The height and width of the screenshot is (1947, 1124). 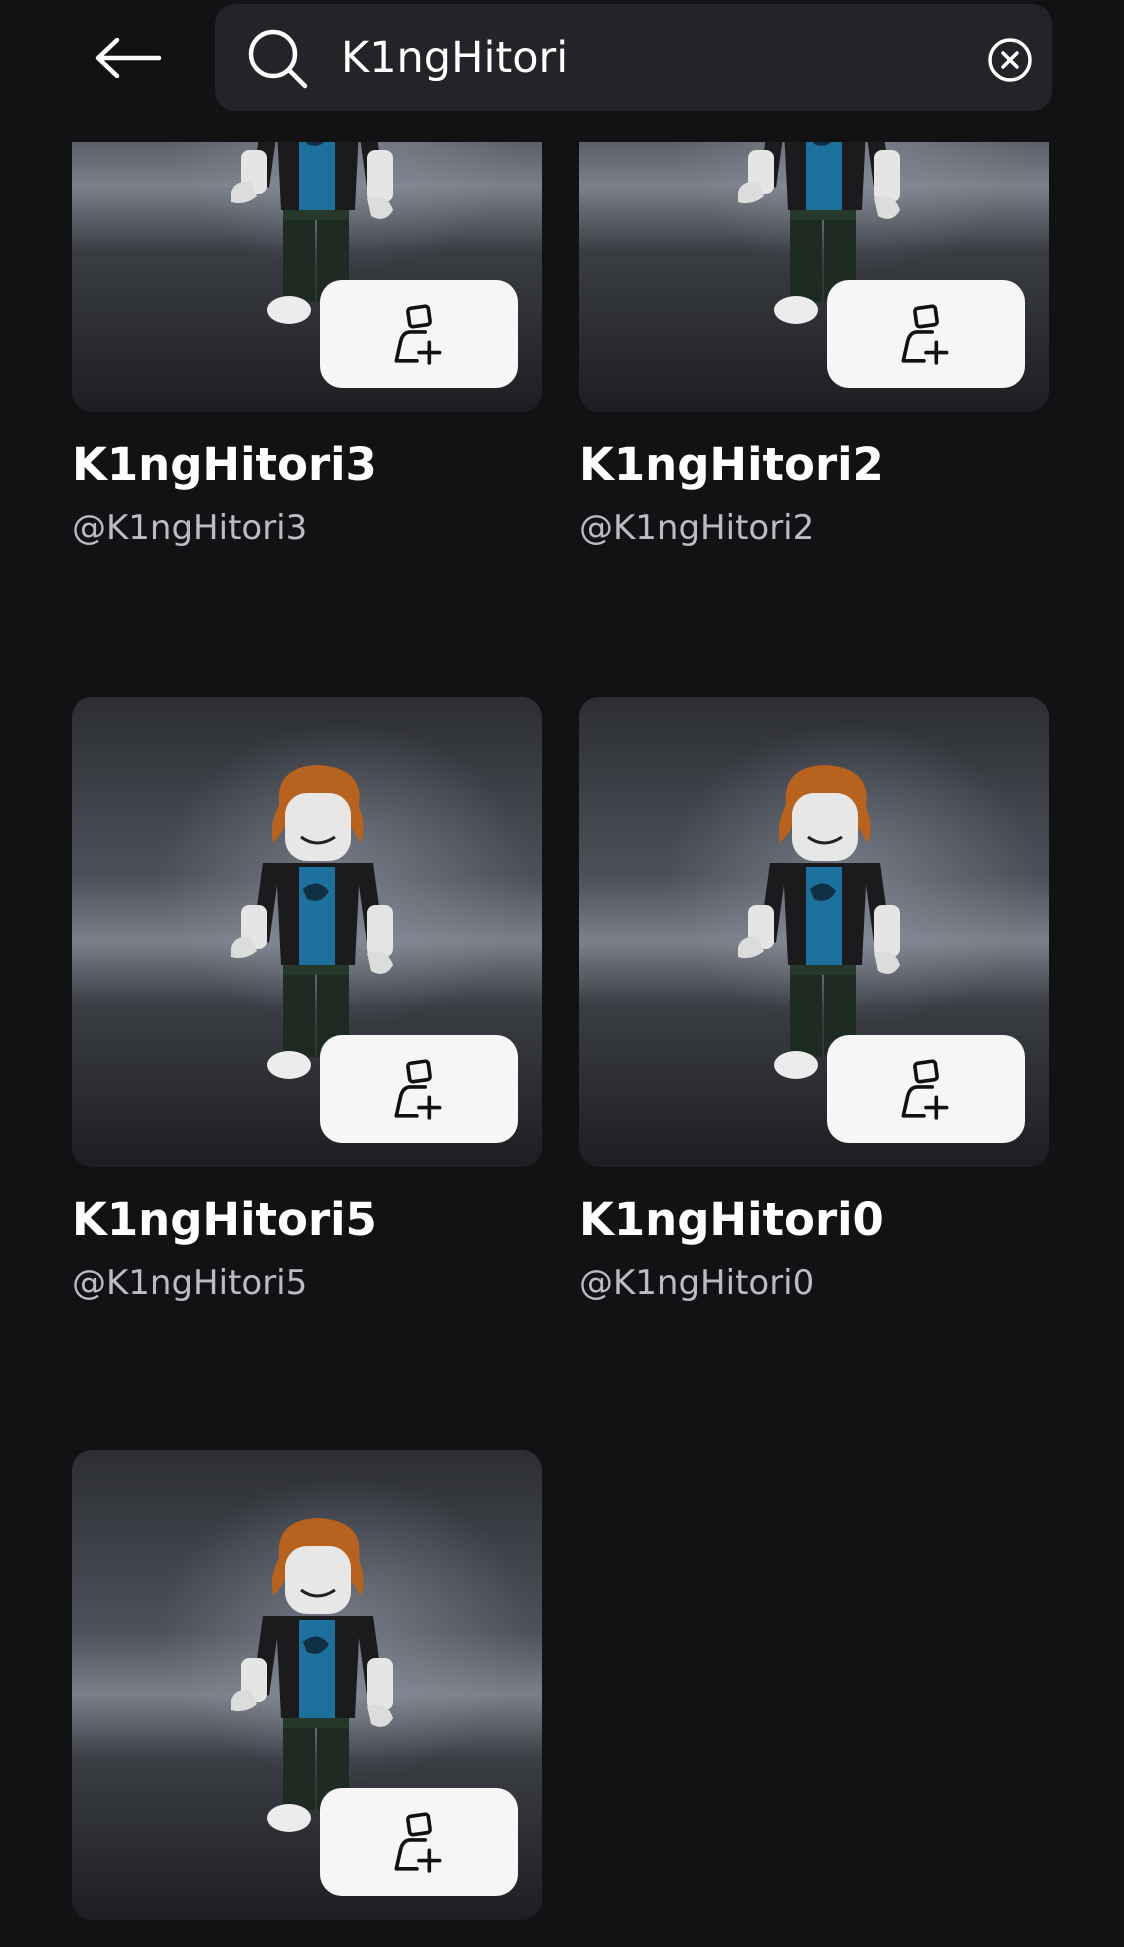 I want to click on display-name: K1ngHitori5, so click(x=224, y=1219).